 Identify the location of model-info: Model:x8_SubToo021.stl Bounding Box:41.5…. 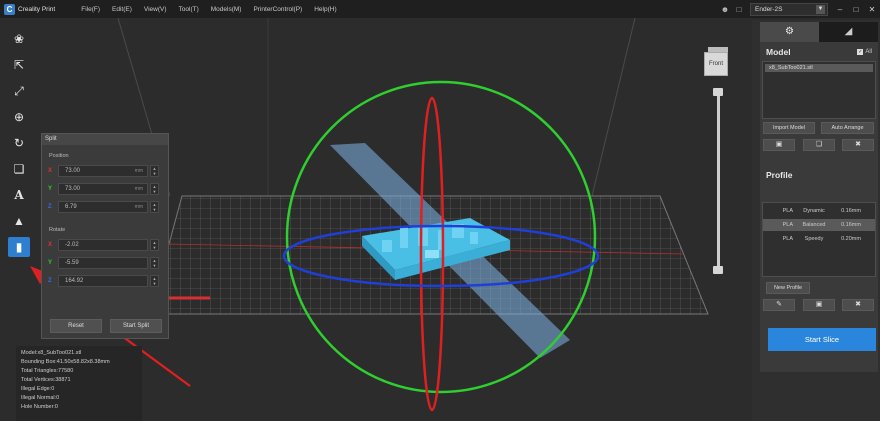
(79, 383).